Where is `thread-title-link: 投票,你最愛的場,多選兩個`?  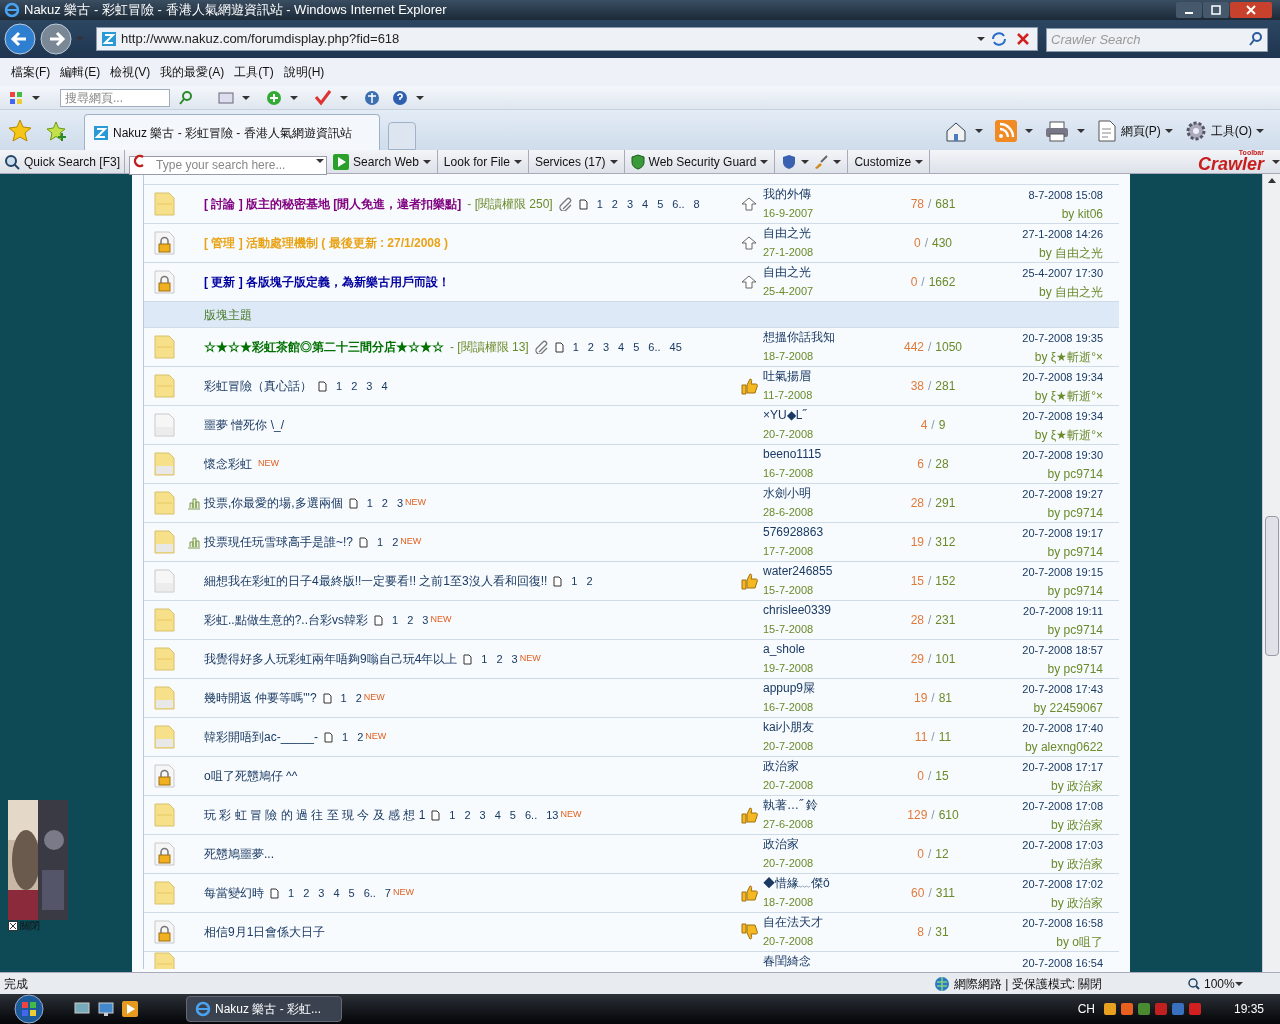
thread-title-link: 投票,你最愛的場,多選兩個 is located at coordinates (273, 503).